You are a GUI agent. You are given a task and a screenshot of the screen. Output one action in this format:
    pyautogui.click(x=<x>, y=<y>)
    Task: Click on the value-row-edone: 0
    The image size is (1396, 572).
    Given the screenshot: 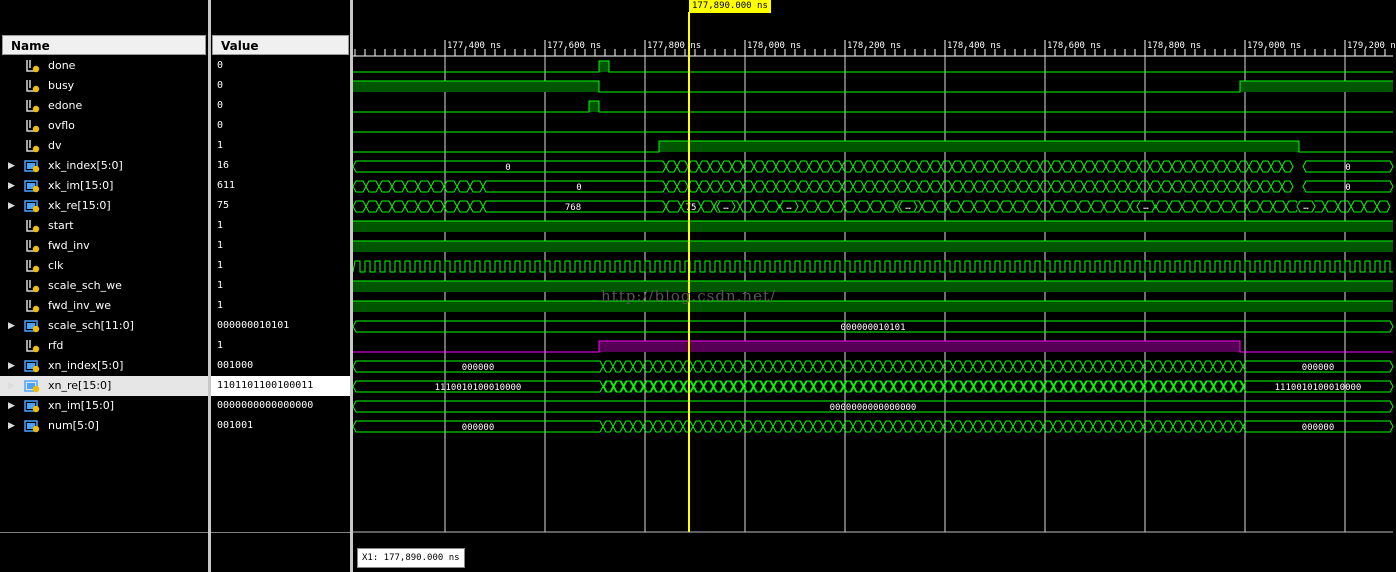 What is the action you would take?
    pyautogui.click(x=280, y=106)
    